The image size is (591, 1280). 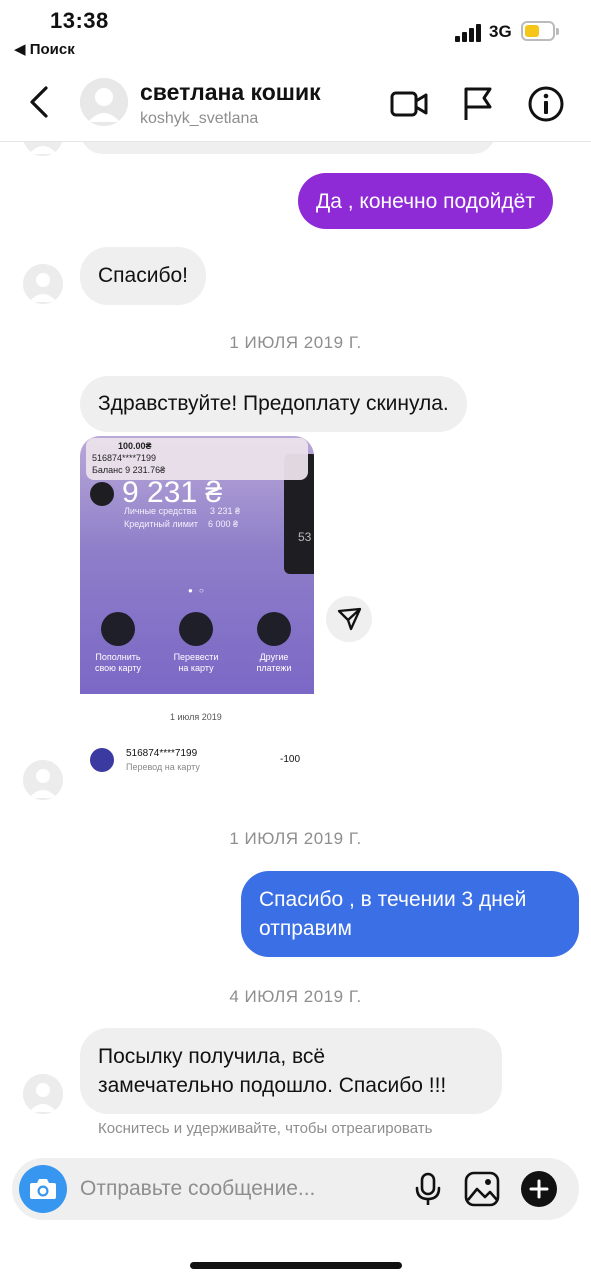 What do you see at coordinates (409, 104) in the screenshot?
I see `video-call-icon` at bounding box center [409, 104].